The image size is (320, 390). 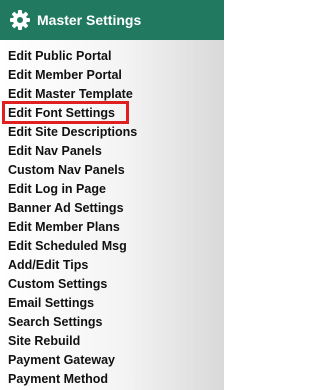 I want to click on menu-item-edit-nav-panels: Edit Nav Panels, so click(x=112, y=151).